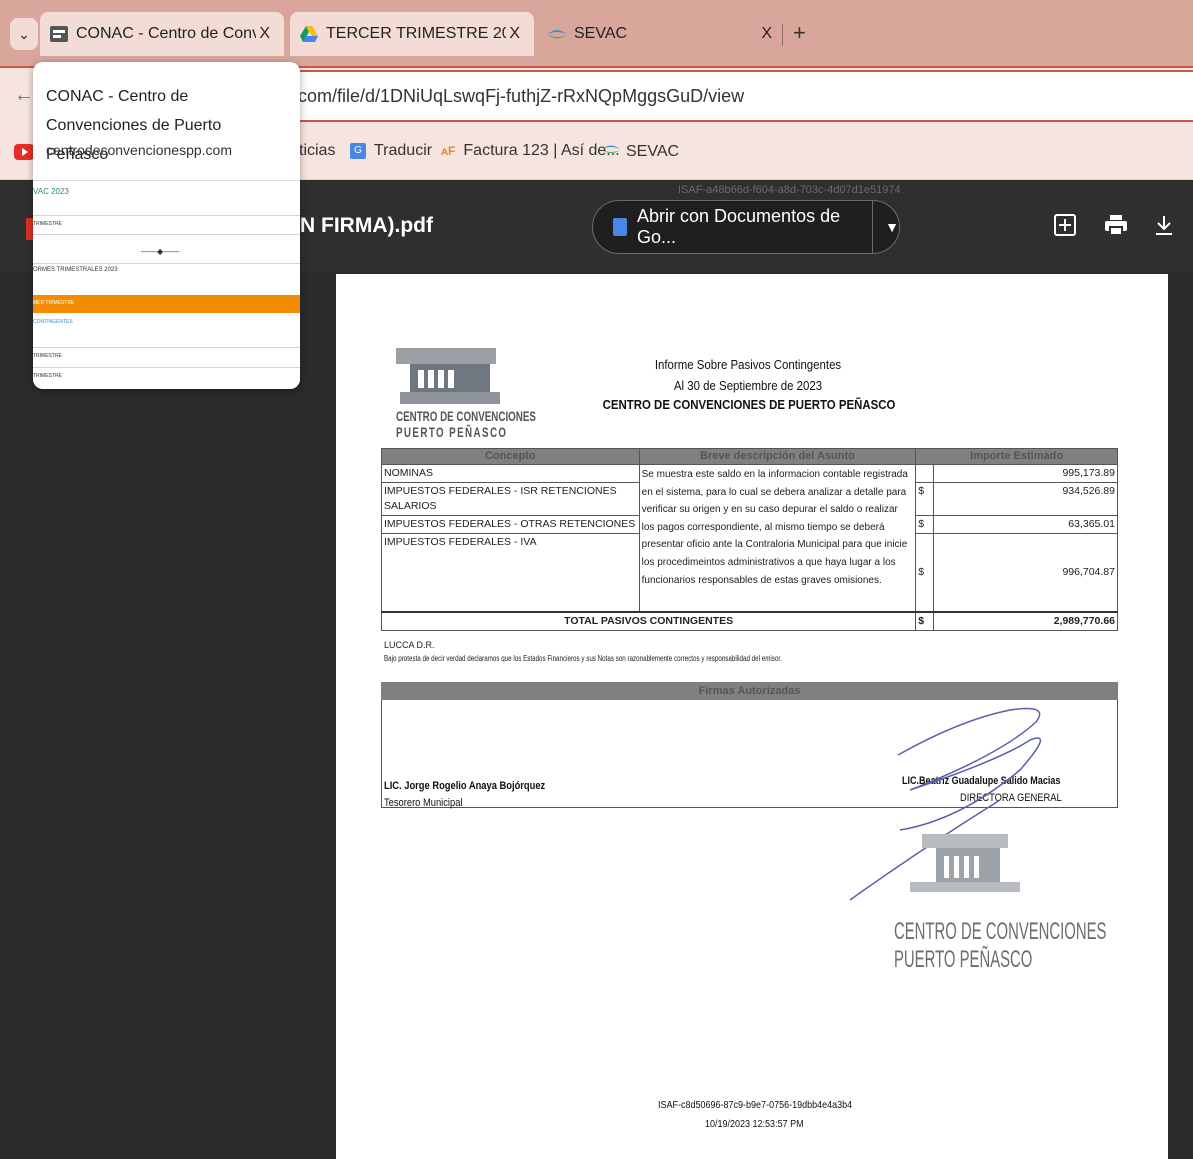 This screenshot has width=1193, height=1159. Describe the element at coordinates (777, 456) in the screenshot. I see `col-descripcion: Breve descripción del Asunto` at that location.